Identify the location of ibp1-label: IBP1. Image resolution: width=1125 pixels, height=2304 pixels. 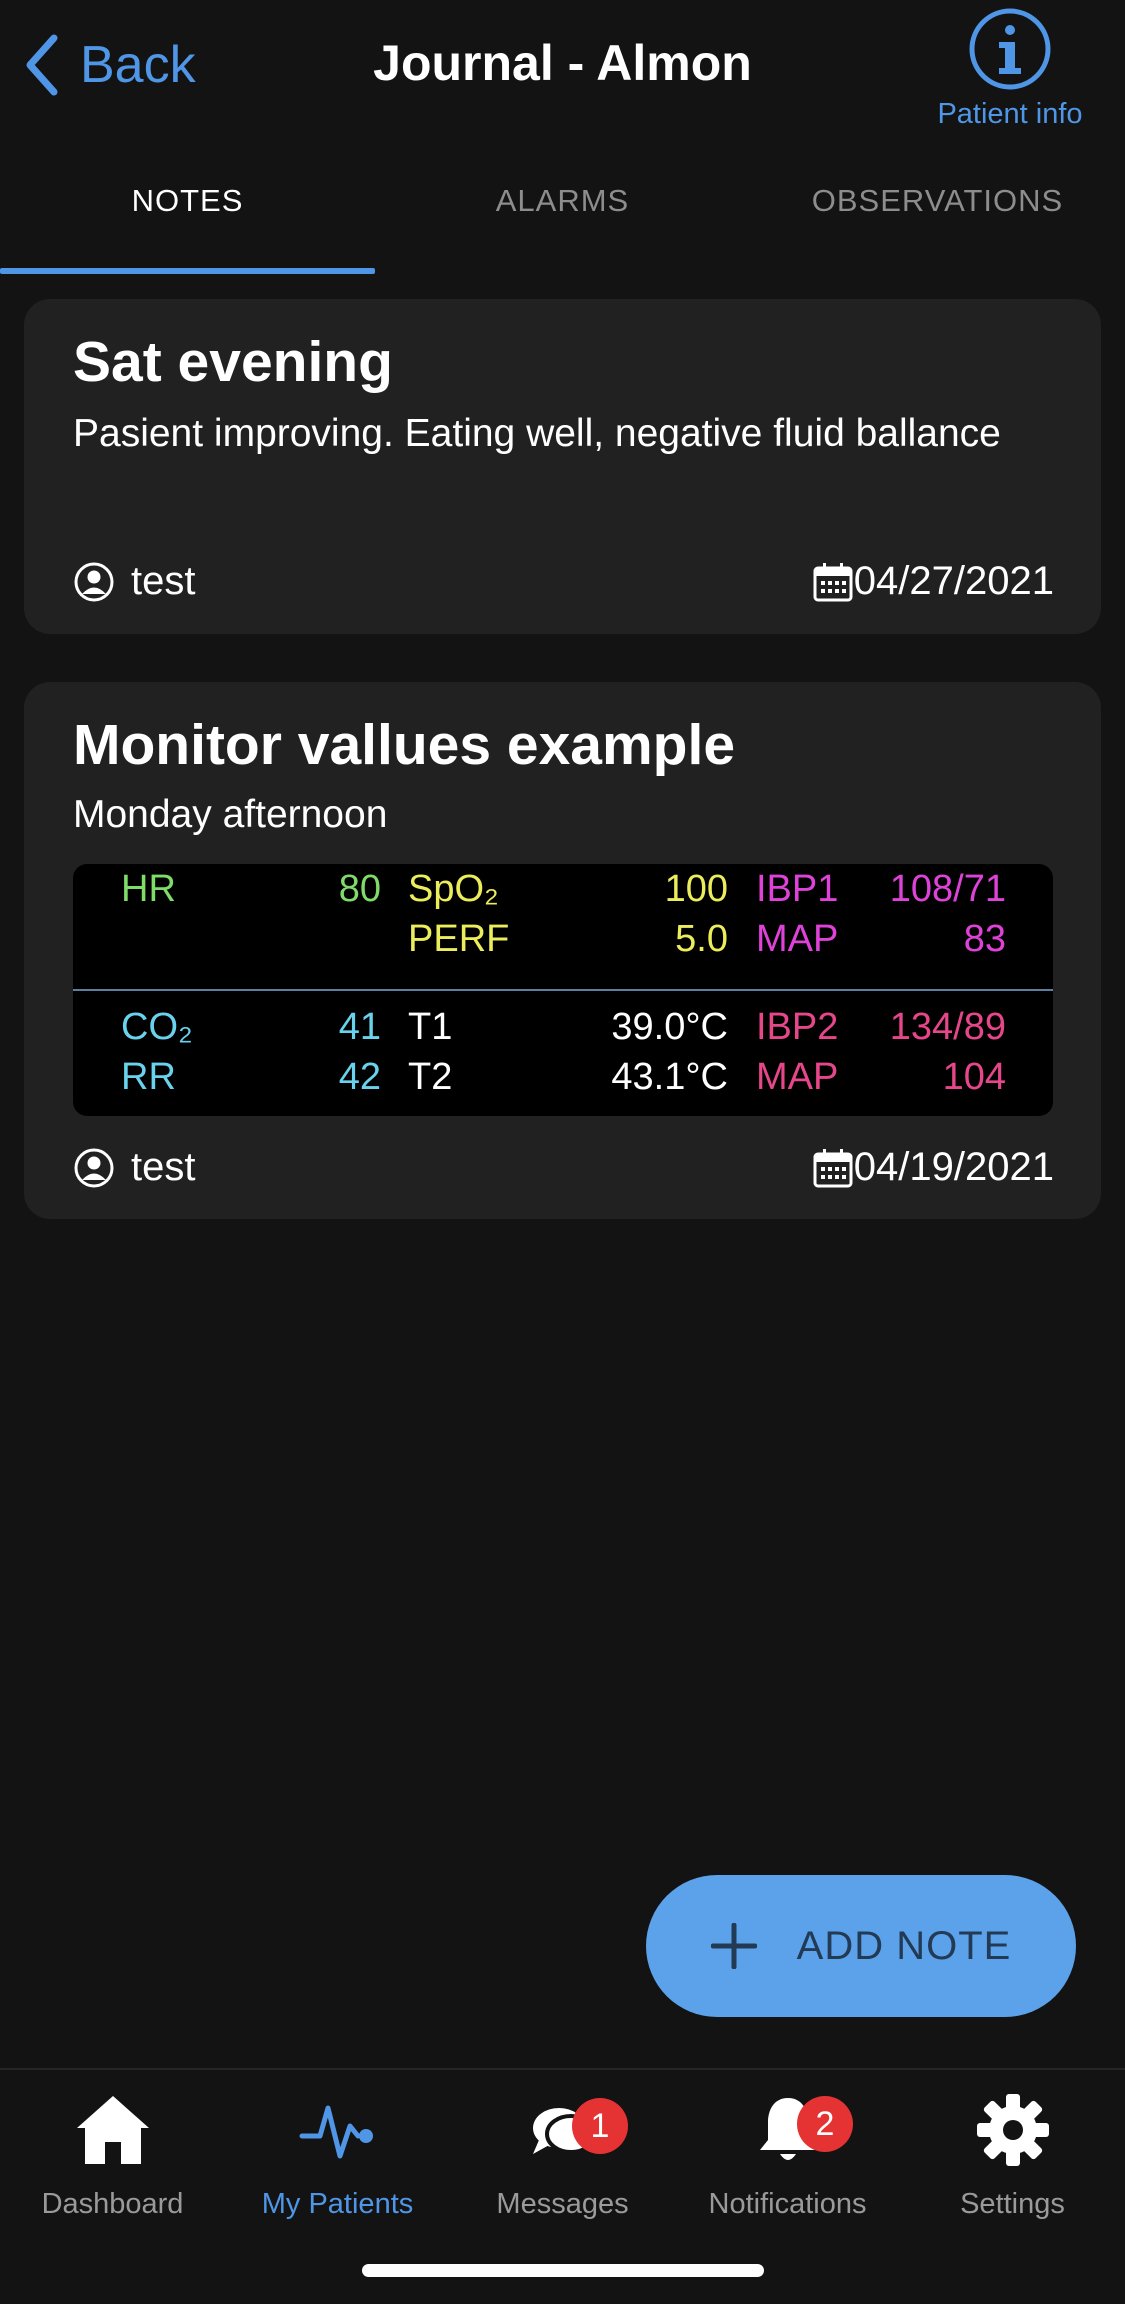
(797, 889).